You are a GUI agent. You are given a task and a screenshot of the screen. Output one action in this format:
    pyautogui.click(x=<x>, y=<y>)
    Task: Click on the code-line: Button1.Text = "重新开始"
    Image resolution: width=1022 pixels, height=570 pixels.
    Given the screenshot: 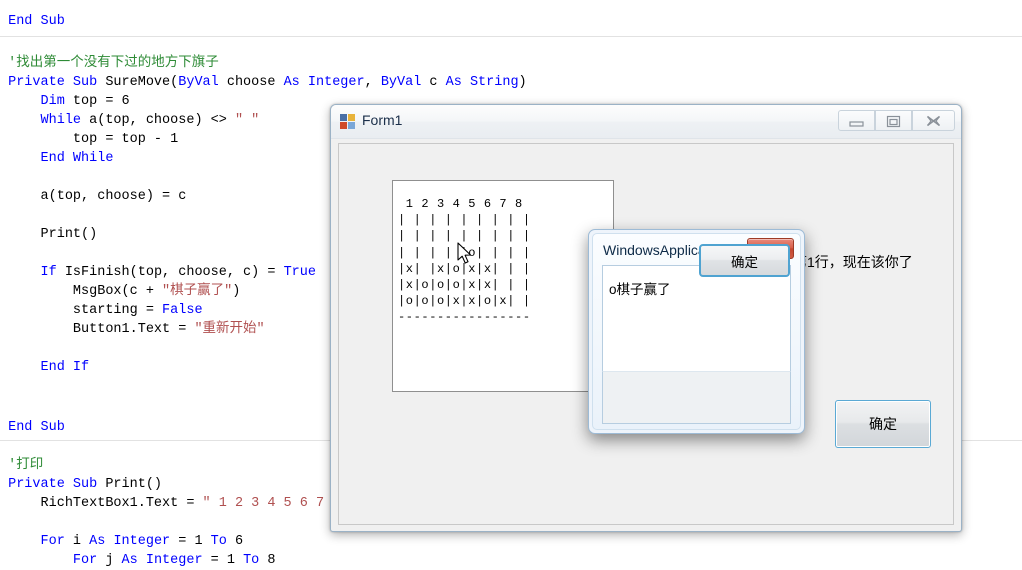 What is the action you would take?
    pyautogui.click(x=168, y=329)
    